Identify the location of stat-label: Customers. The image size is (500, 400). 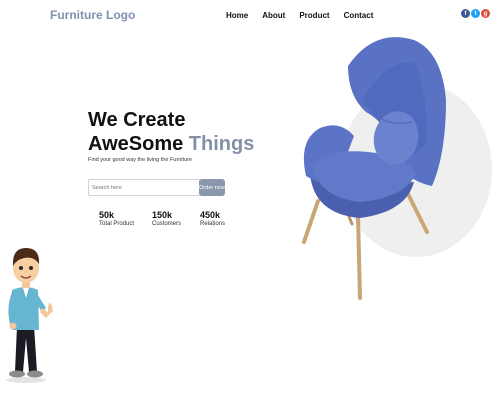
(167, 224).